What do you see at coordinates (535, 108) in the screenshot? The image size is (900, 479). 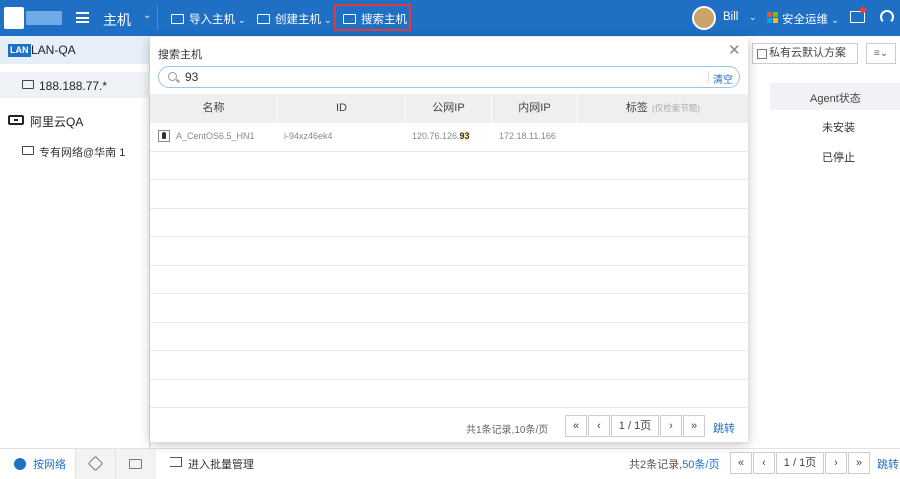 I see `column-header-private-ip: 内网IP` at bounding box center [535, 108].